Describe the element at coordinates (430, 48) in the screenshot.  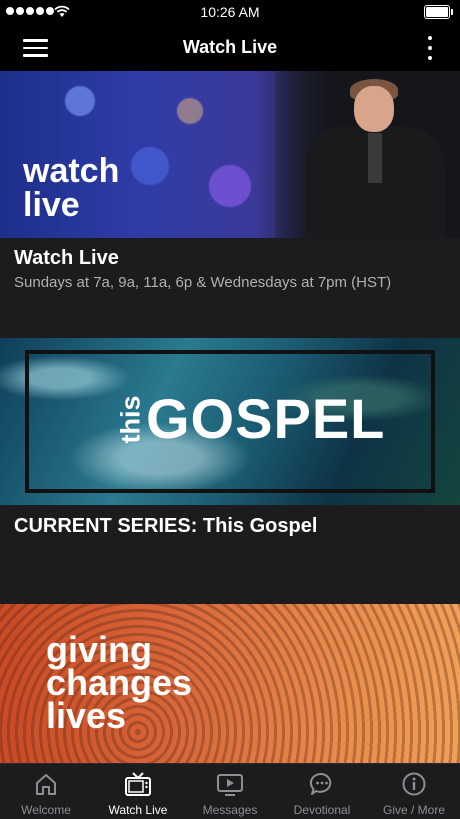
I see `more-options-icon` at that location.